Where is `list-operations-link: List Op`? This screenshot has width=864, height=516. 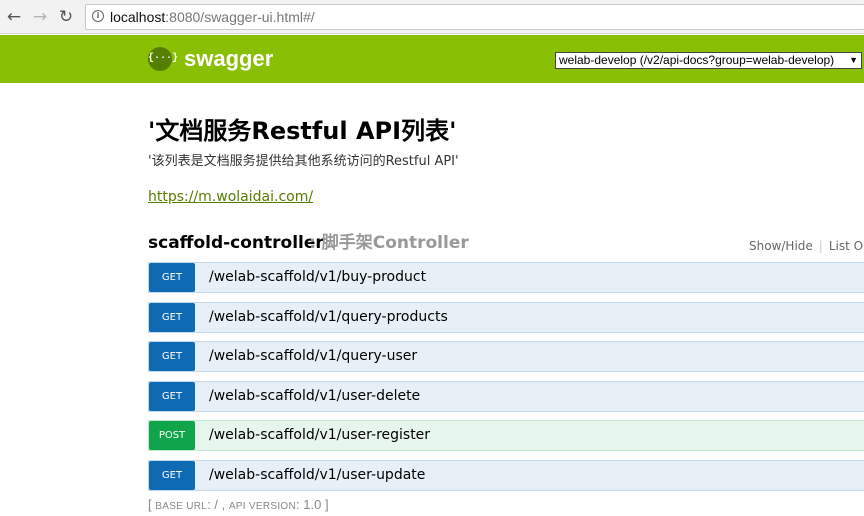 list-operations-link: List Op is located at coordinates (846, 246).